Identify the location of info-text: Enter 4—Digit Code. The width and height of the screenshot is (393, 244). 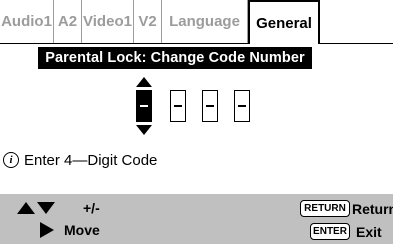
(91, 160).